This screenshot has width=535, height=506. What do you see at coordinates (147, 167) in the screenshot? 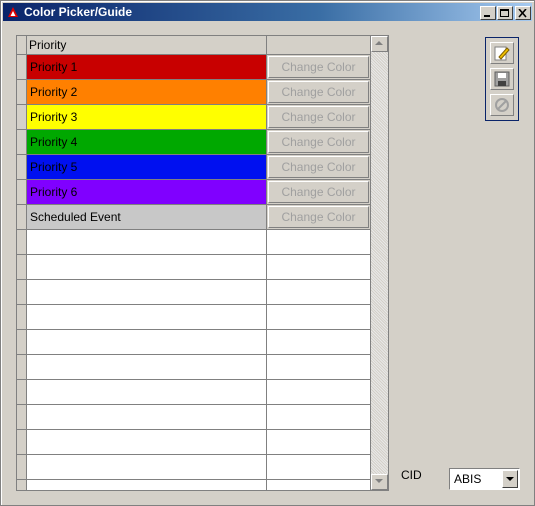
I see `priority-label-cell: Priority 5` at bounding box center [147, 167].